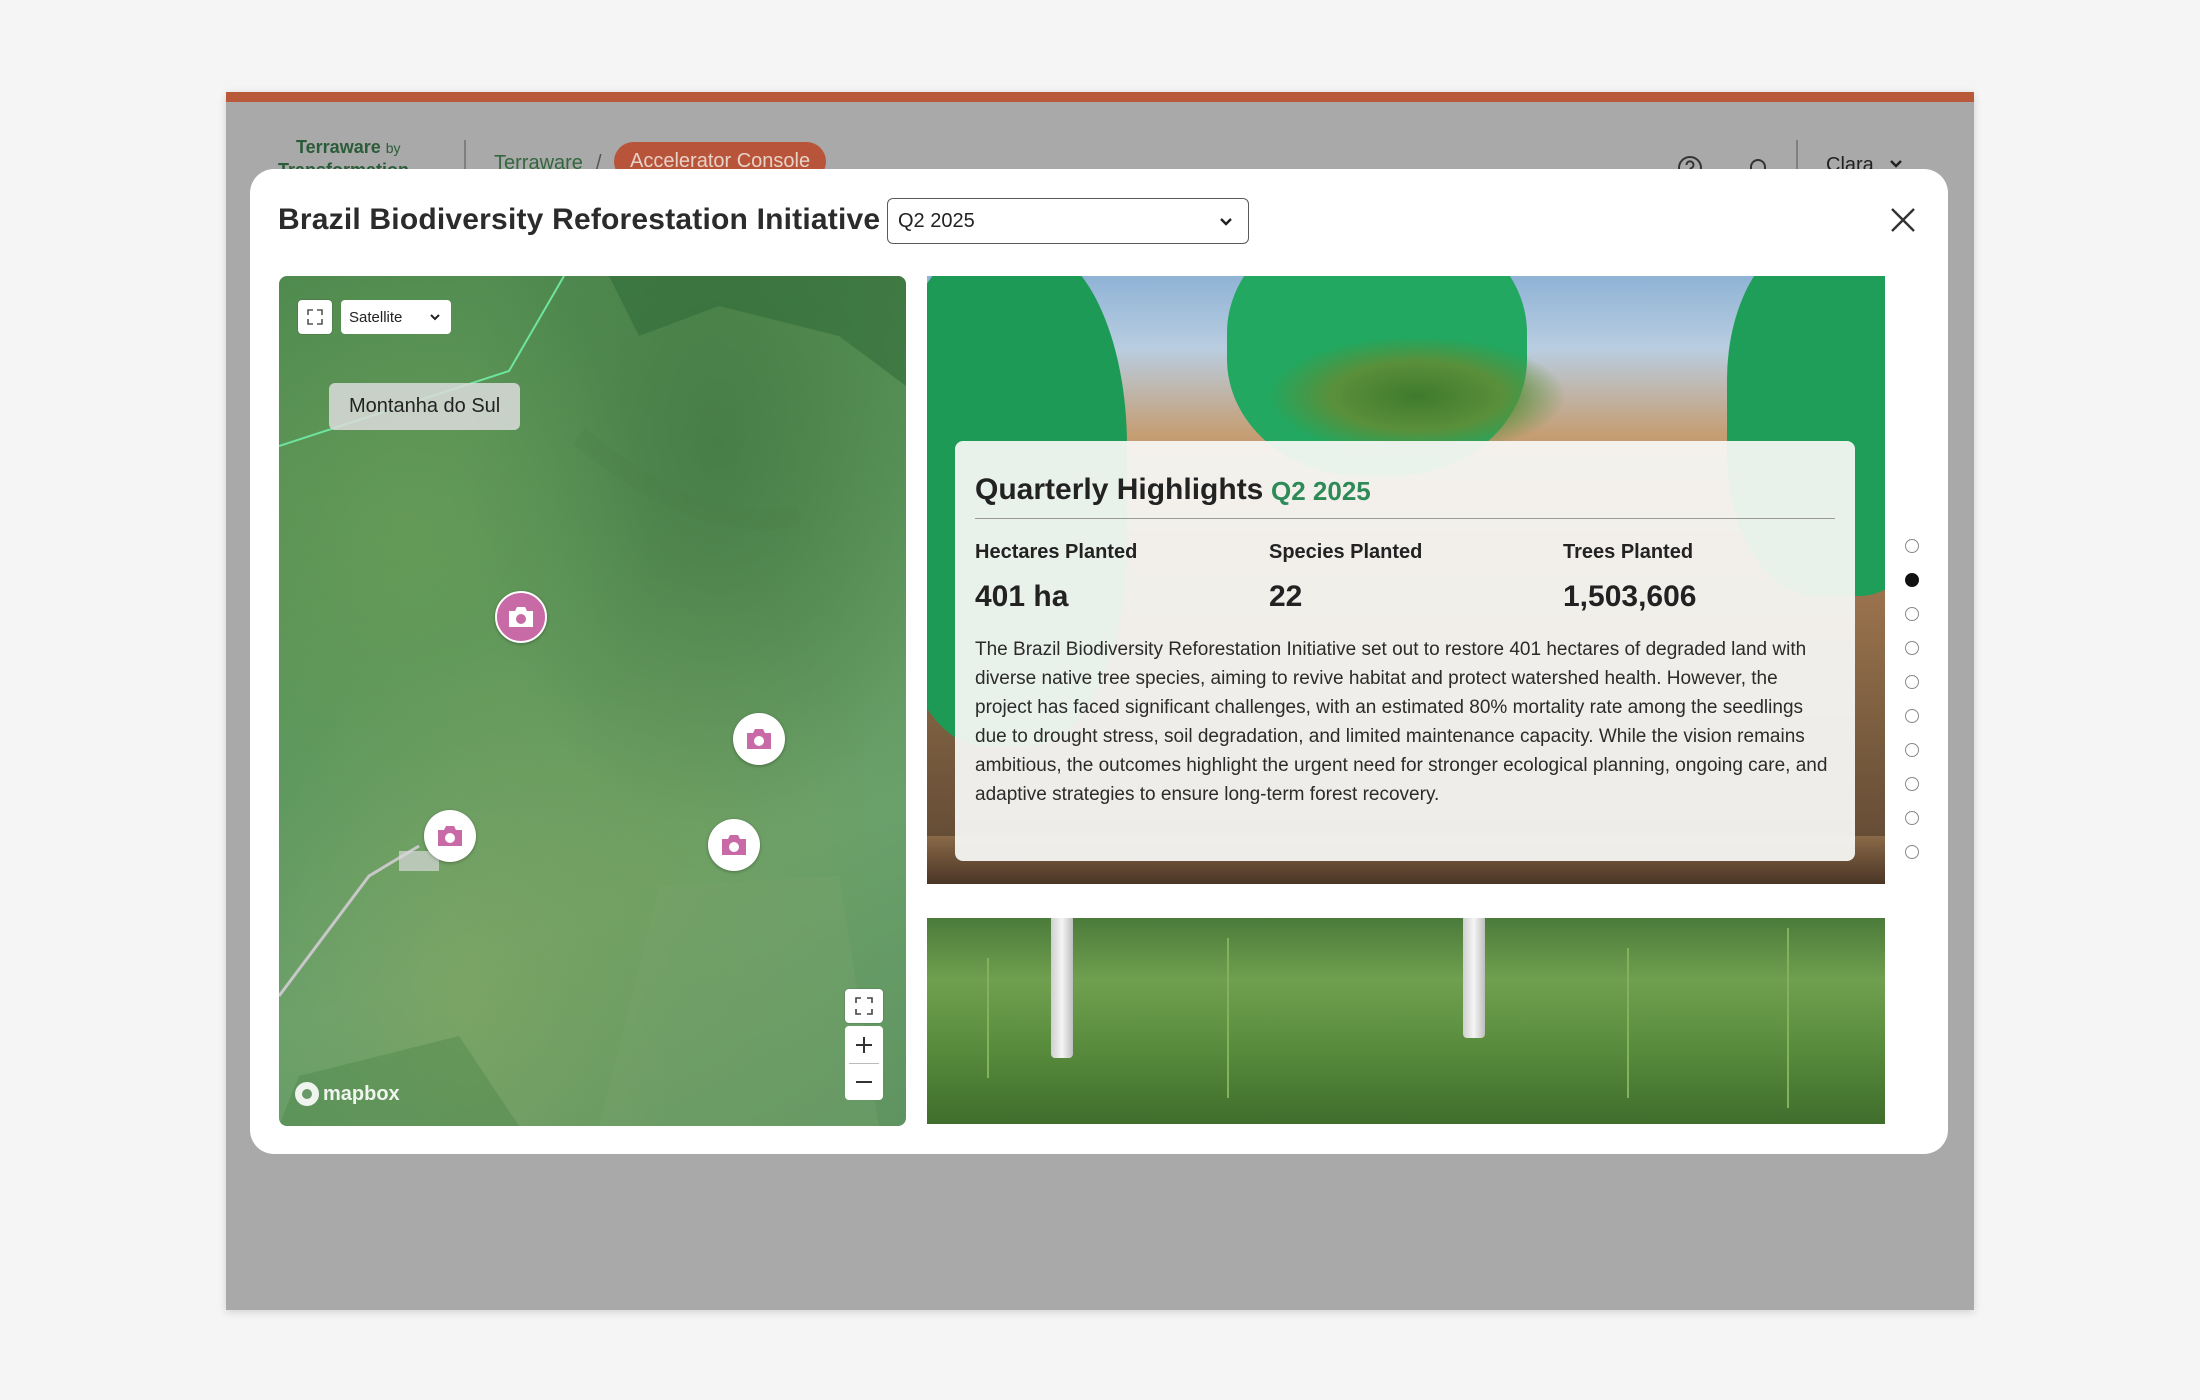  I want to click on stat-trees: Trees Planted 1,503,606, so click(1629, 577).